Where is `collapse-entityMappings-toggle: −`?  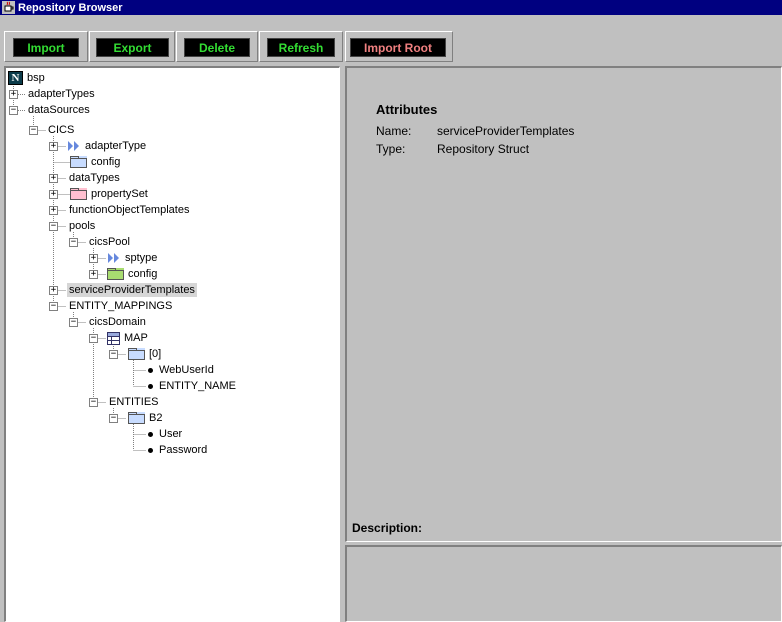 collapse-entityMappings-toggle: − is located at coordinates (53, 306).